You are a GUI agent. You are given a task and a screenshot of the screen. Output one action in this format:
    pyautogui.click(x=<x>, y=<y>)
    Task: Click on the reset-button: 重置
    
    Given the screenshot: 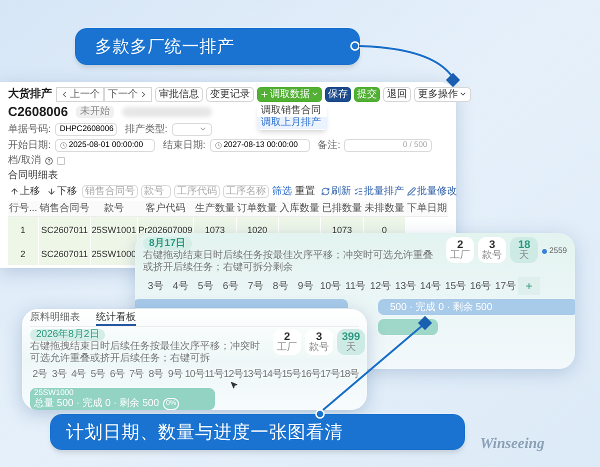 What is the action you would take?
    pyautogui.click(x=305, y=191)
    